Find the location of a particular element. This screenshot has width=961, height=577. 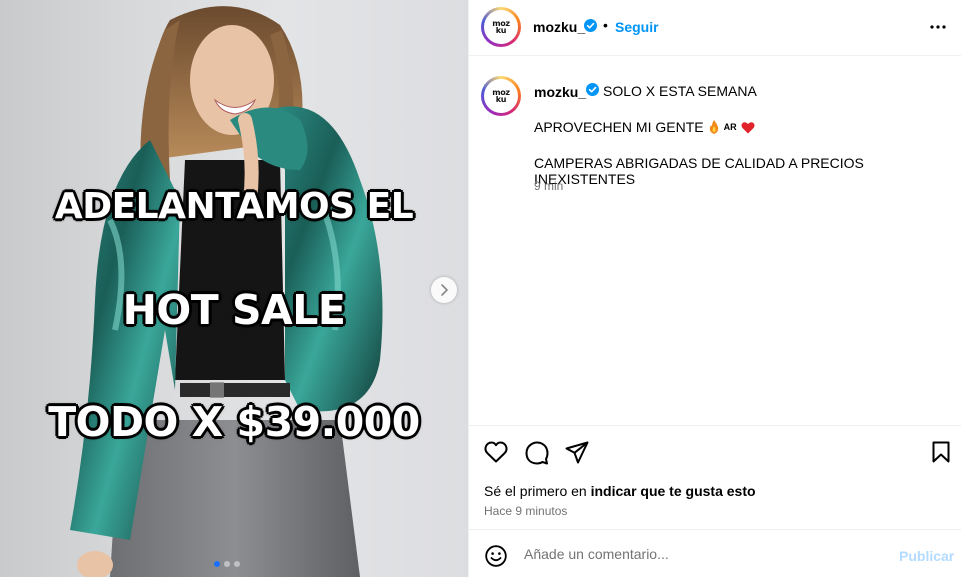

caption-avatar: moz ku is located at coordinates (501, 96).